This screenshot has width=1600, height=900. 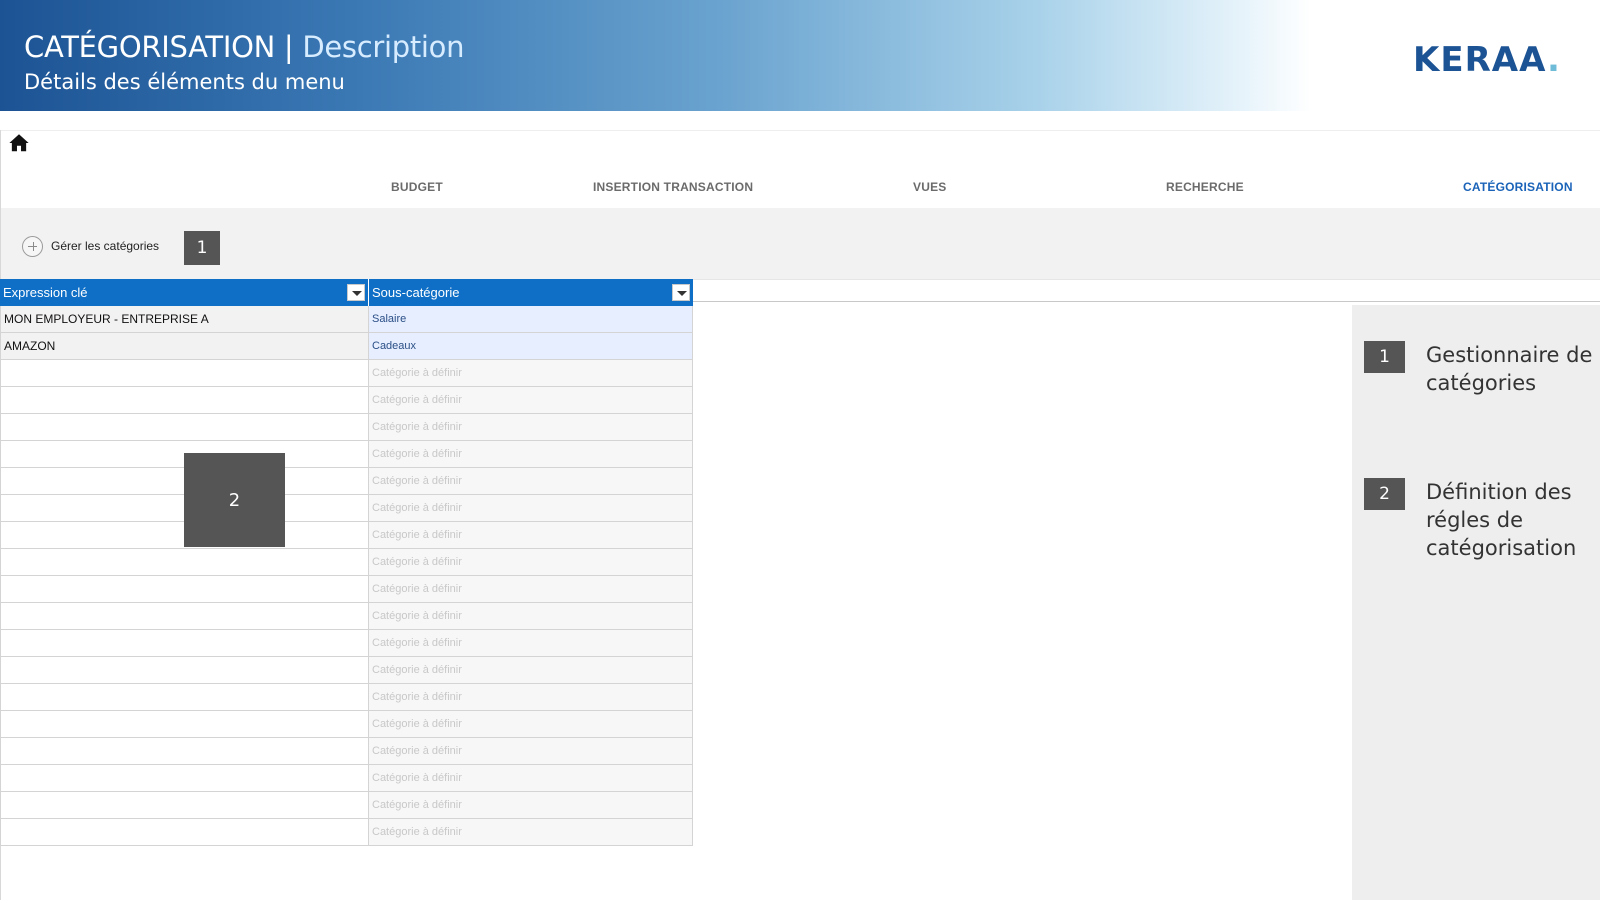 I want to click on manage-categories-label: Gérer les catégories, so click(x=105, y=246).